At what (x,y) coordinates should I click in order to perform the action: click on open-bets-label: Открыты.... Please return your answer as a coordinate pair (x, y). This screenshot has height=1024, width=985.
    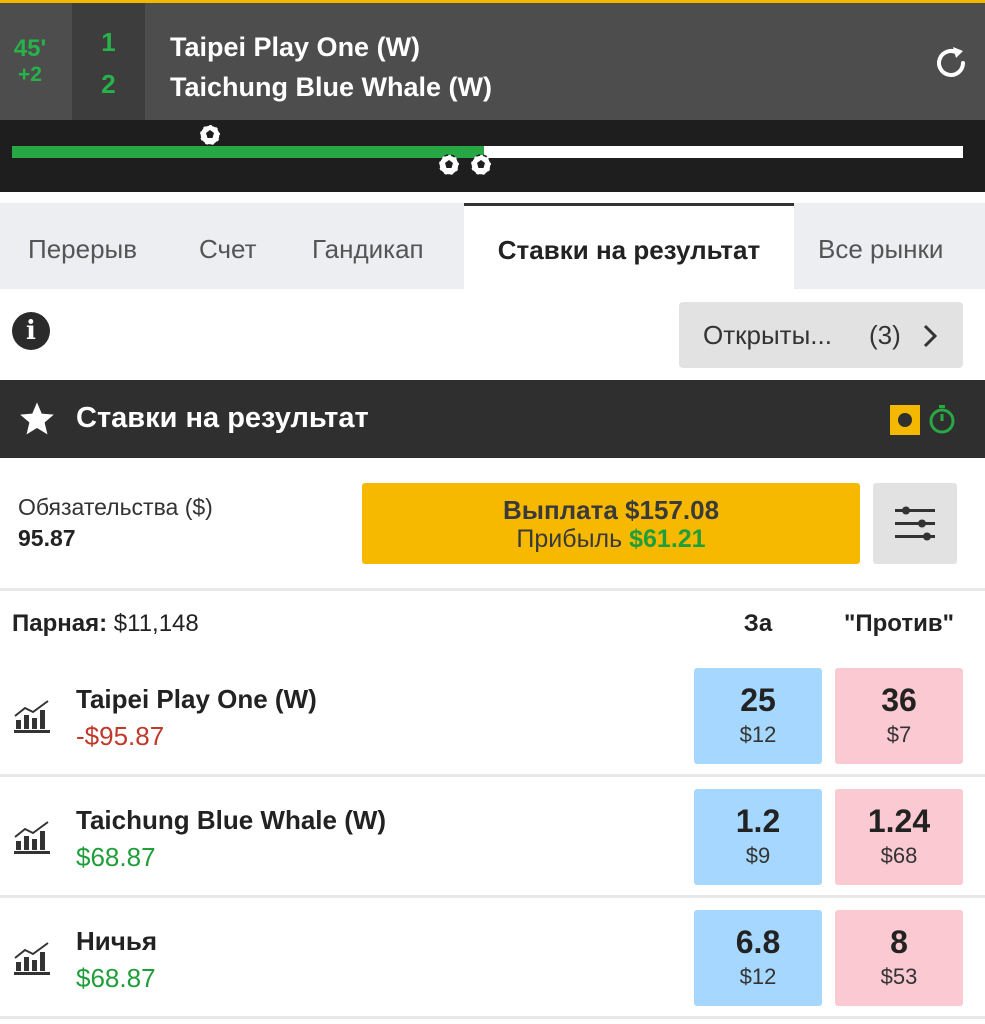
    Looking at the image, I should click on (767, 335).